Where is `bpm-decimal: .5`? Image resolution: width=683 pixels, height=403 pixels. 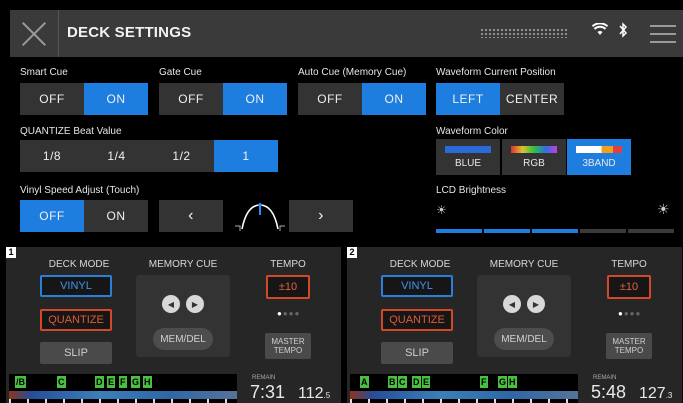 bpm-decimal: .5 is located at coordinates (327, 395).